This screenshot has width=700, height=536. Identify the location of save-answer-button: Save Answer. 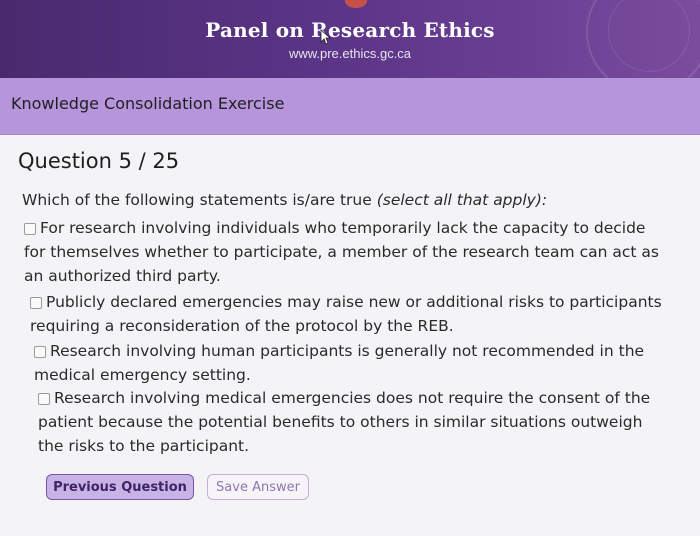
(258, 487).